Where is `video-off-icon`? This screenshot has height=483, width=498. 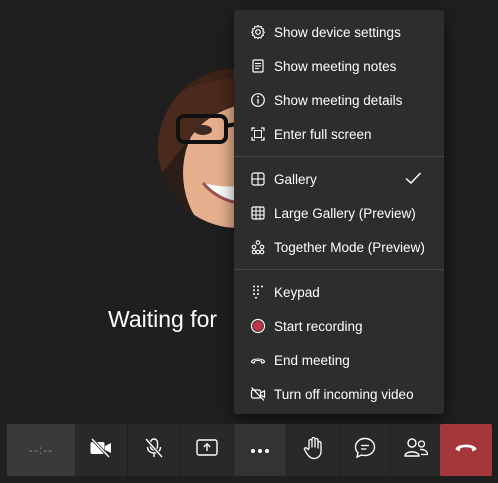
video-off-icon is located at coordinates (258, 394).